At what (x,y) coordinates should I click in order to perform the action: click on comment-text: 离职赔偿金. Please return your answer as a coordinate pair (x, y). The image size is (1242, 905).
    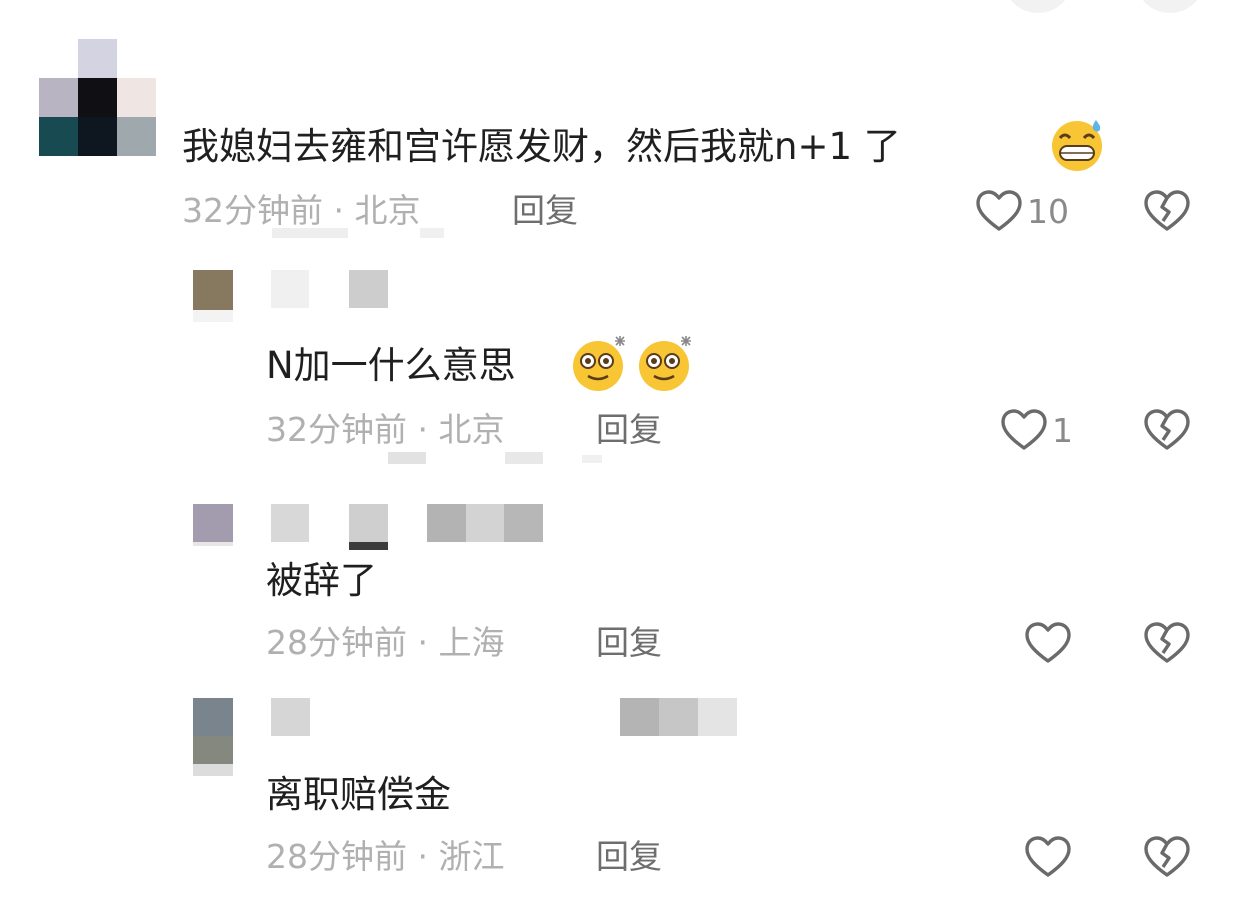
    Looking at the image, I should click on (358, 794).